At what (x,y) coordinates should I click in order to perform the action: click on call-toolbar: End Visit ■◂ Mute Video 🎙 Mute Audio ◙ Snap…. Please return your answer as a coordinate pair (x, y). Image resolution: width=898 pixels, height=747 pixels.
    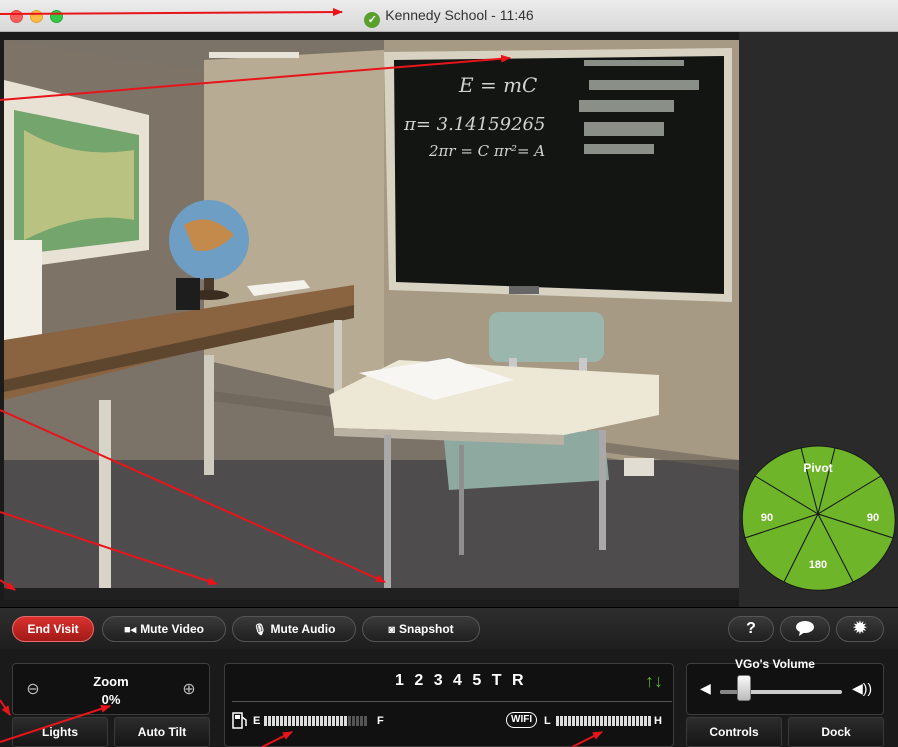
    Looking at the image, I should click on (449, 628).